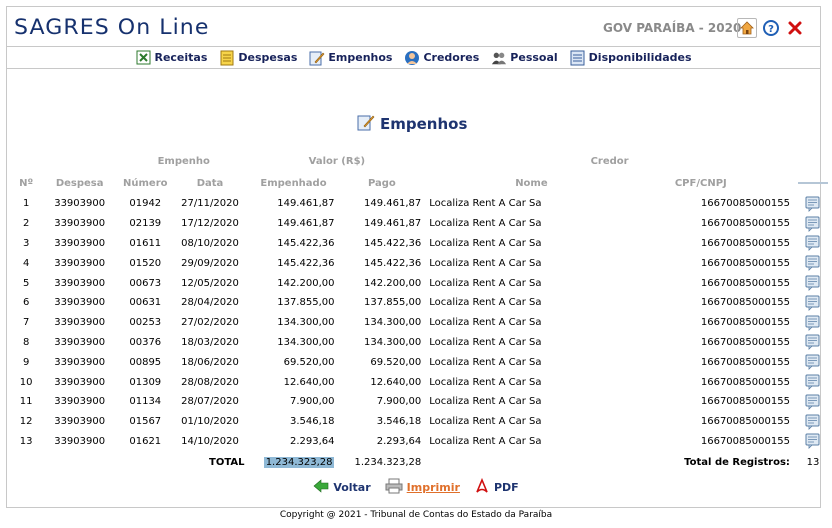  I want to click on imprimir-link: Imprimir, so click(422, 487).